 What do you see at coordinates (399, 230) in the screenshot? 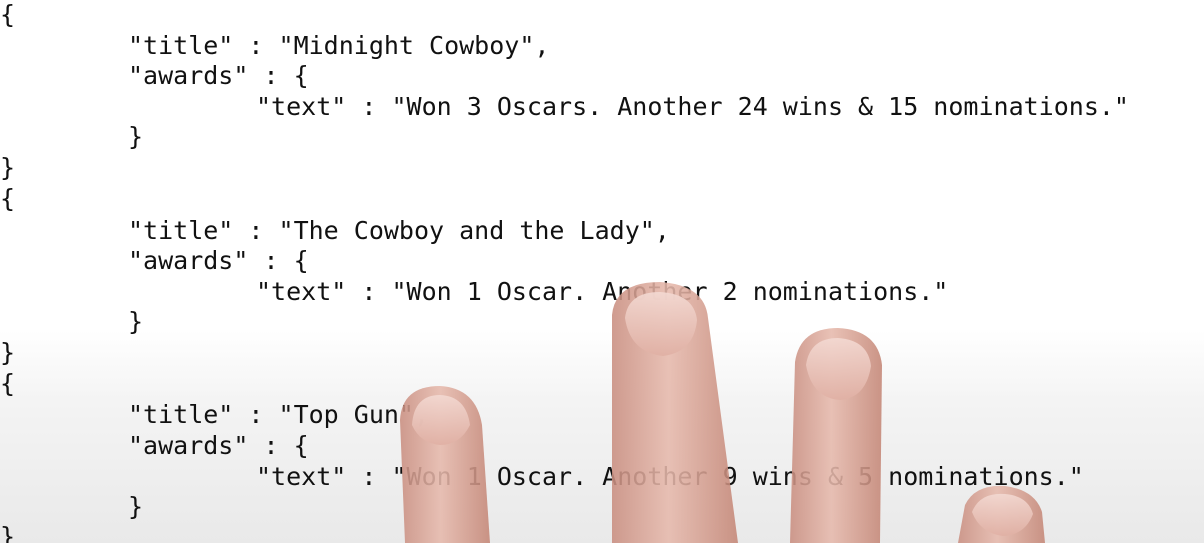
I see `record-title-line: "title" : "The Cowboy and the Lady",` at bounding box center [399, 230].